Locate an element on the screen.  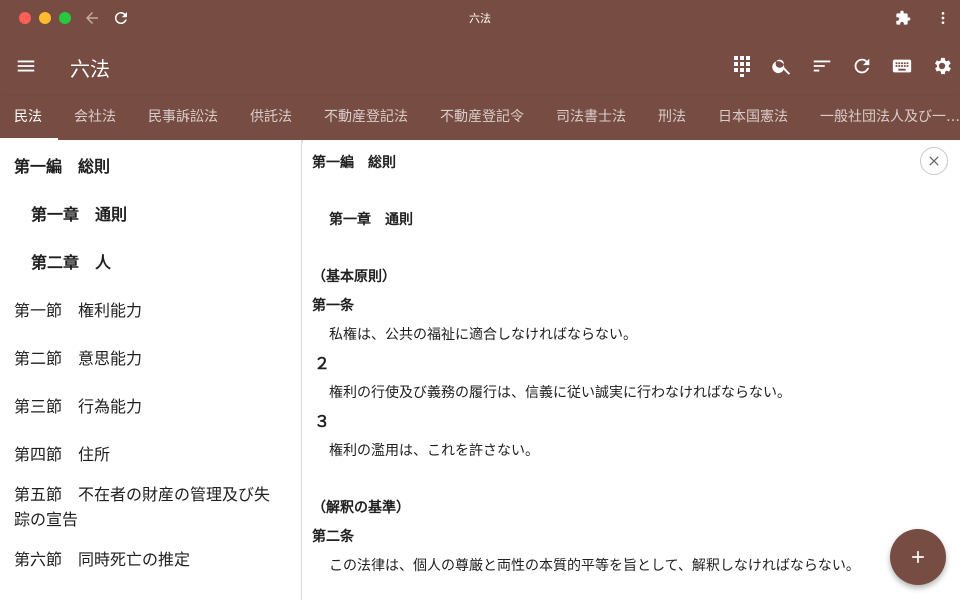
app-bar: 六法 is located at coordinates (480, 66).